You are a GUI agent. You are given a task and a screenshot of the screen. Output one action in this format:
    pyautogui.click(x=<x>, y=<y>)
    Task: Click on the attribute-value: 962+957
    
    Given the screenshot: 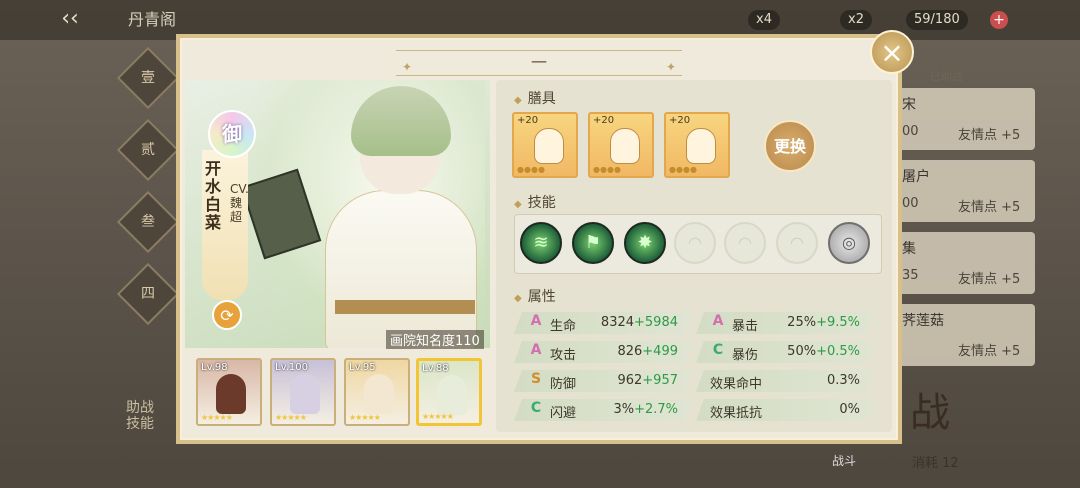 What is the action you would take?
    pyautogui.click(x=647, y=380)
    